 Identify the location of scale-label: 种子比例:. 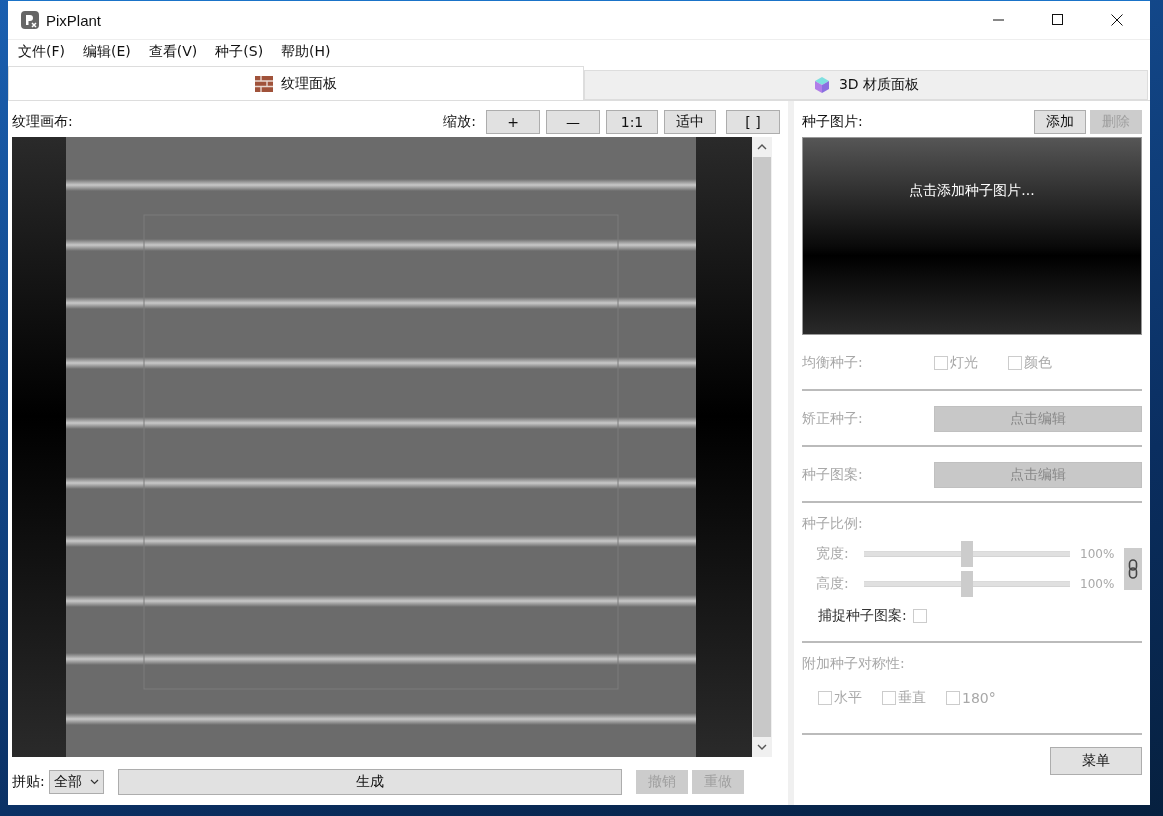
(832, 523).